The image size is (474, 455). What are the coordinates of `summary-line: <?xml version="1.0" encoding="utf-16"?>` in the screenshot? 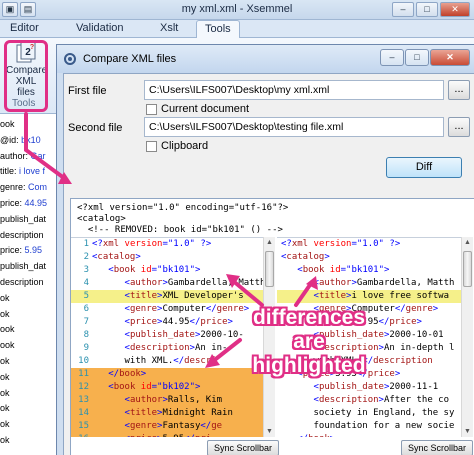 It's located at (183, 208).